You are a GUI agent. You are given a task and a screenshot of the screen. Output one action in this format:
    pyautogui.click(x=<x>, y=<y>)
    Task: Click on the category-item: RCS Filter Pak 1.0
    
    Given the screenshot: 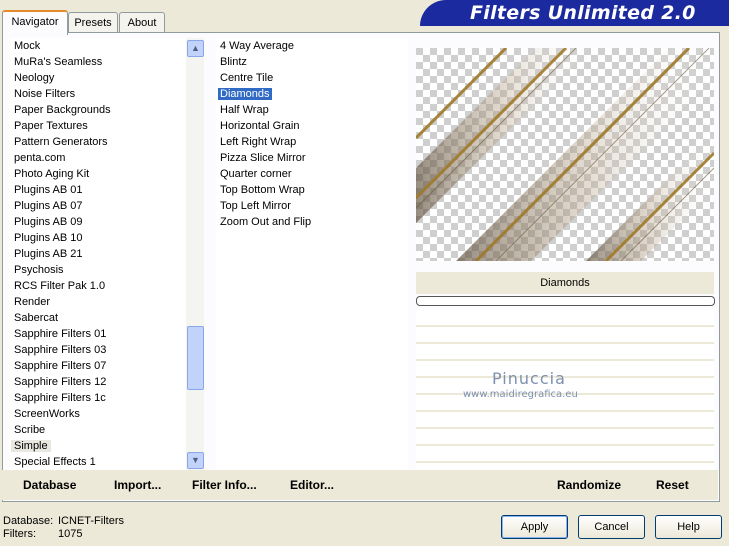 What is the action you would take?
    pyautogui.click(x=98, y=286)
    